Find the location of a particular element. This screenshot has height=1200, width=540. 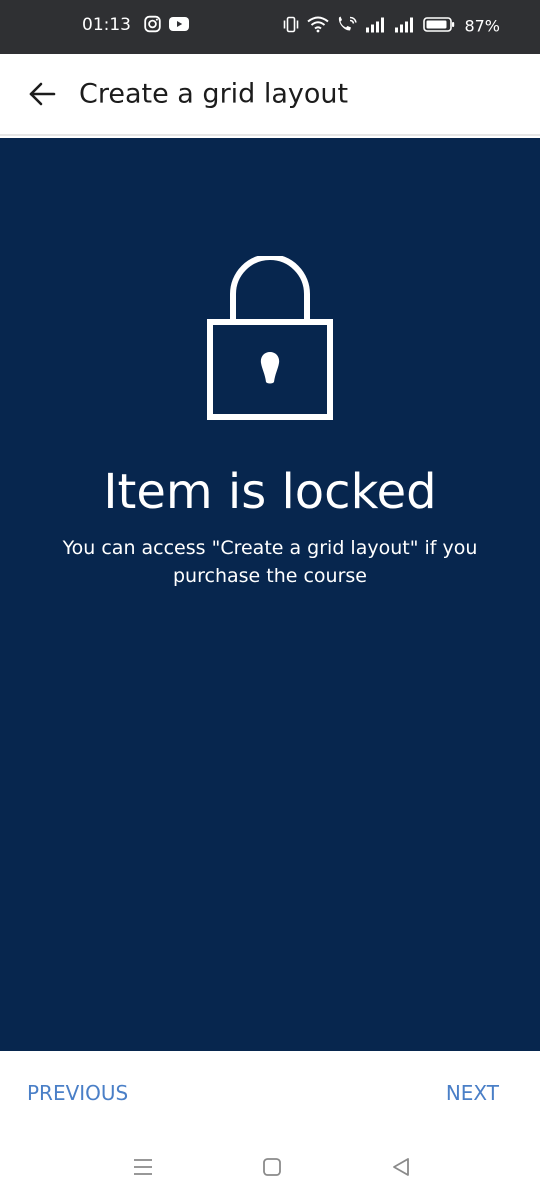

system-menu-button is located at coordinates (143, 1167).